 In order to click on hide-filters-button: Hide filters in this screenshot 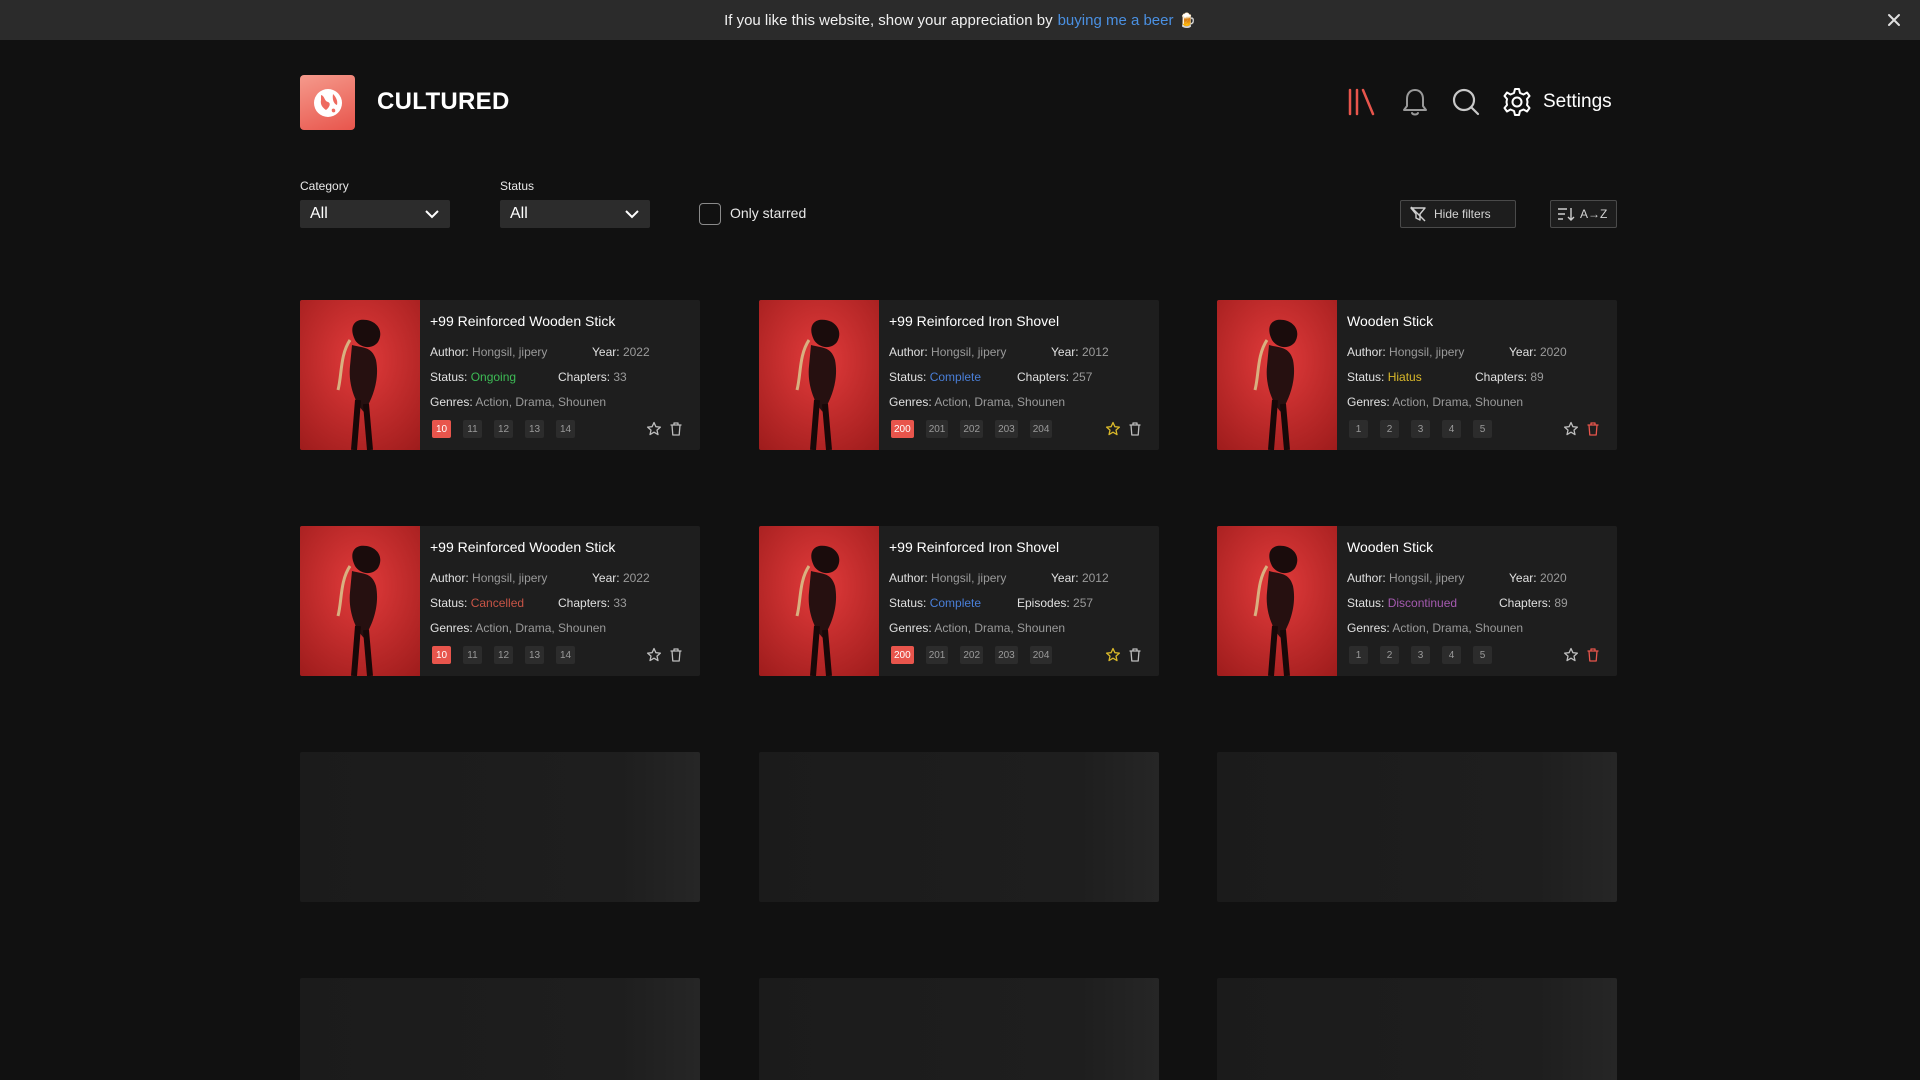, I will do `click(1458, 214)`.